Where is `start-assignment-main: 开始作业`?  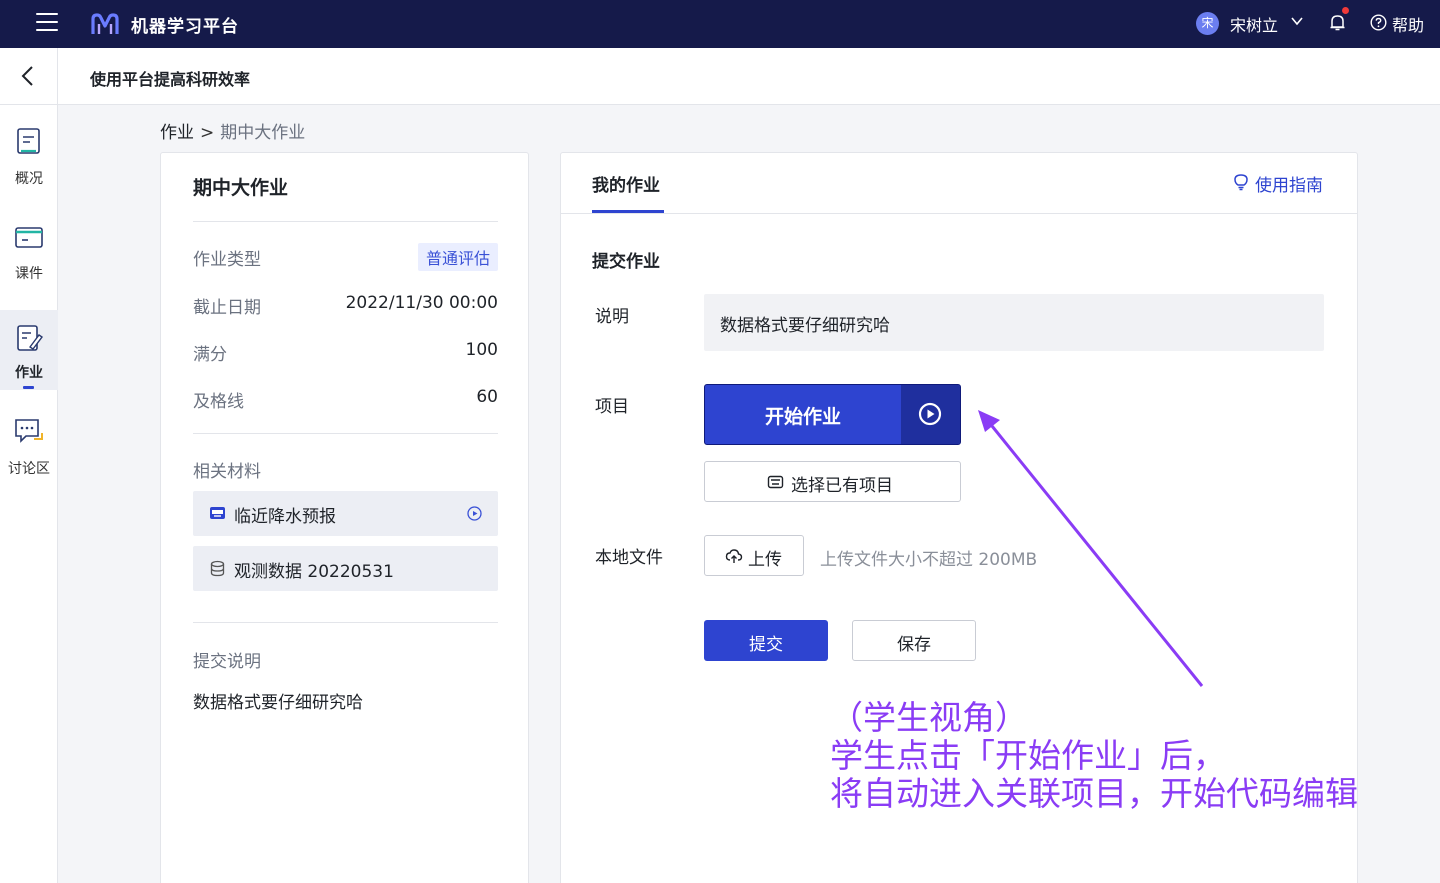
start-assignment-main: 开始作业 is located at coordinates (803, 414).